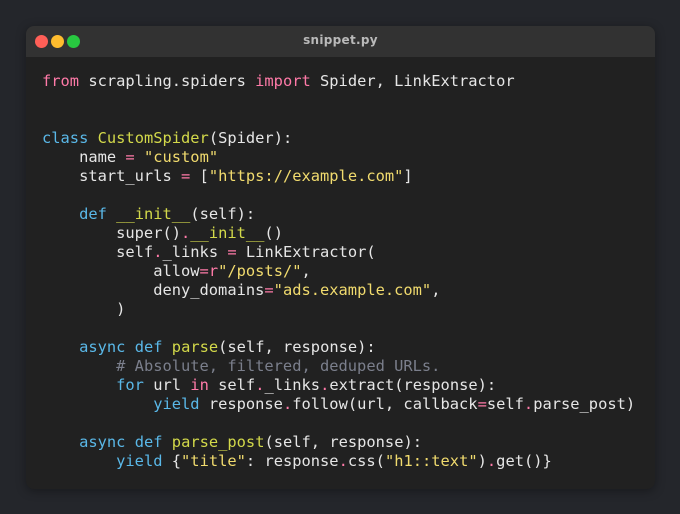 The width and height of the screenshot is (680, 514). What do you see at coordinates (338, 138) in the screenshot?
I see `code-line: class CustomSpider(Spider):` at bounding box center [338, 138].